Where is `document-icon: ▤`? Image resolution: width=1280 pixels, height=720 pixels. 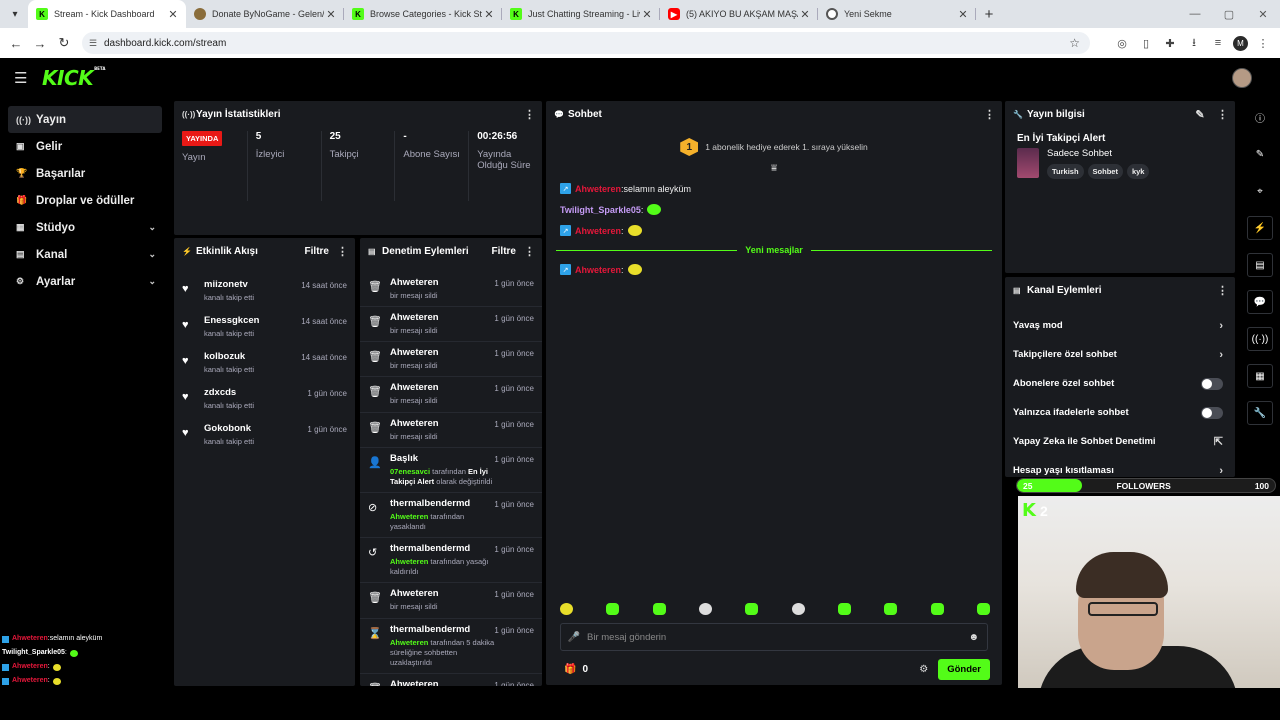 document-icon: ▤ is located at coordinates (1260, 265).